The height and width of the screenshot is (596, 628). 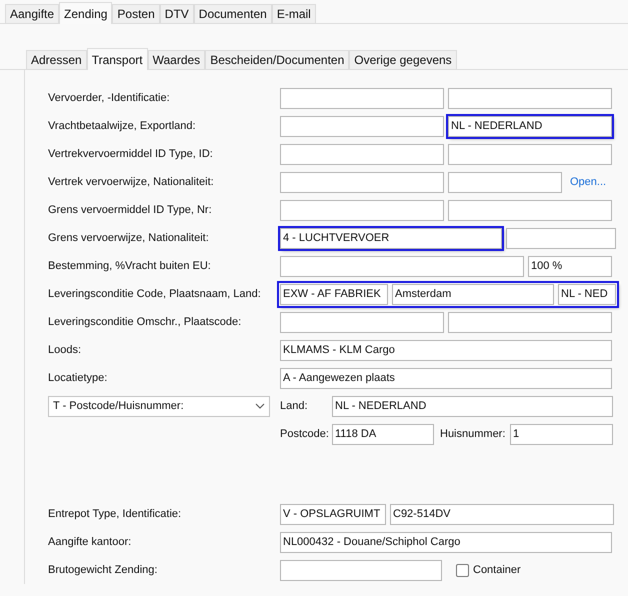 What do you see at coordinates (277, 59) in the screenshot?
I see `tab: Bescheiden/Documenten` at bounding box center [277, 59].